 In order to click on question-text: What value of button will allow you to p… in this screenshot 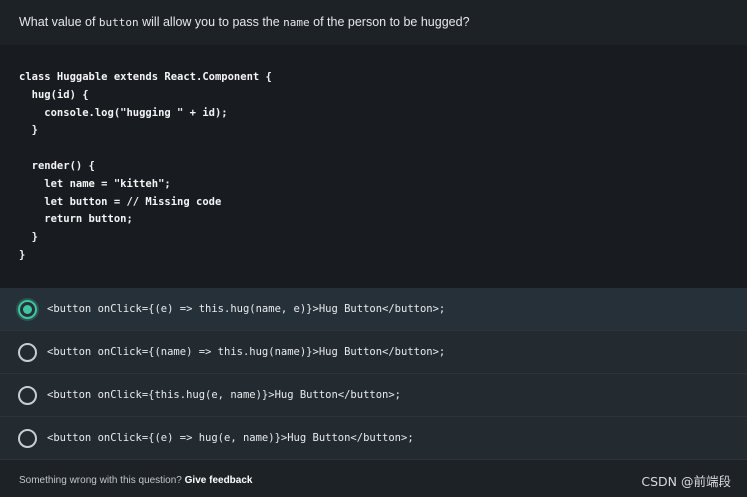, I will do `click(373, 22)`.